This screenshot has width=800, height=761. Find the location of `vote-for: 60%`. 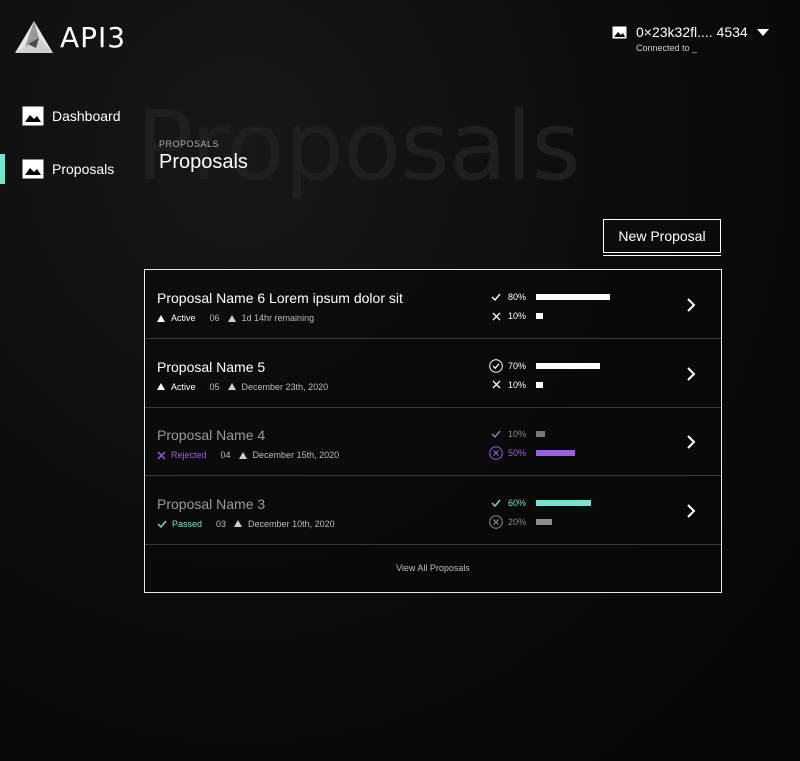

vote-for: 60% is located at coordinates (540, 503).